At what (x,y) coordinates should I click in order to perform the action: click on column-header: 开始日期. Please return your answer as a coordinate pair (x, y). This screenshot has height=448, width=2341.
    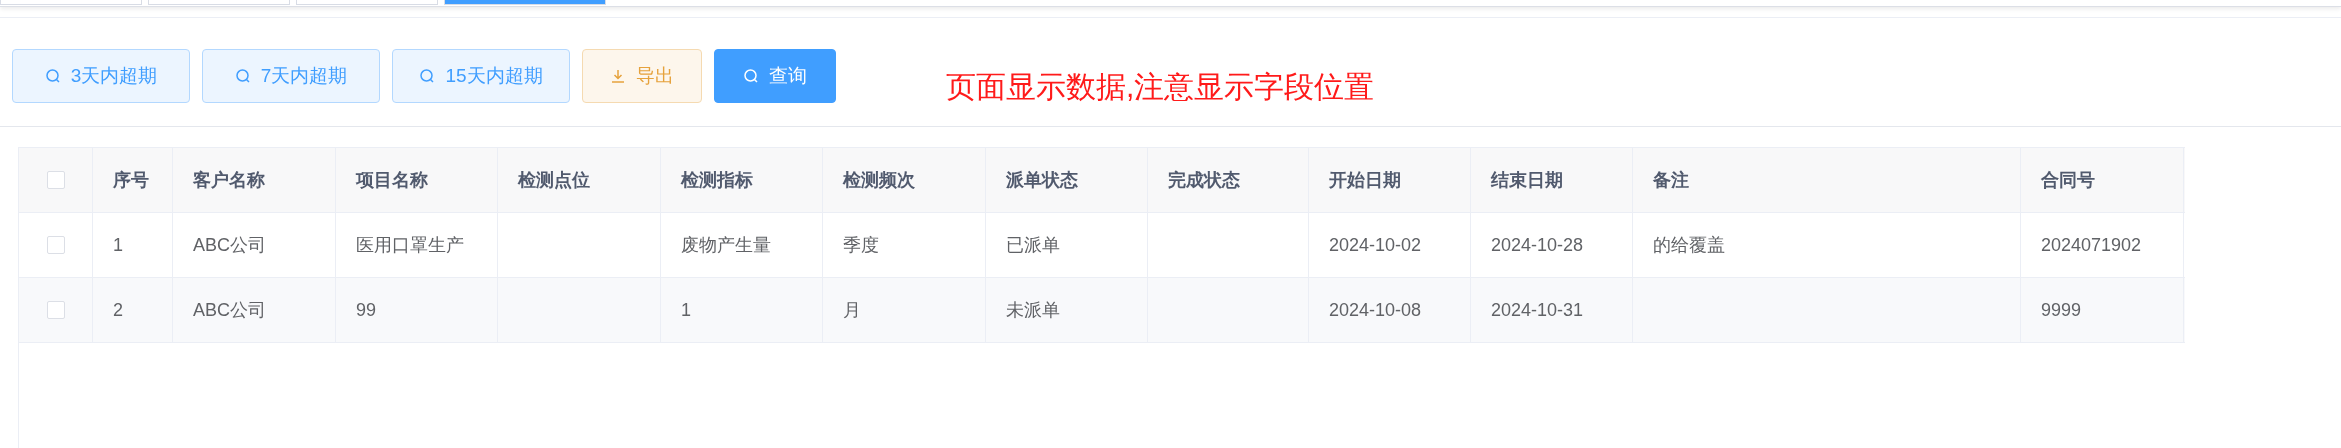
    Looking at the image, I should click on (1390, 180).